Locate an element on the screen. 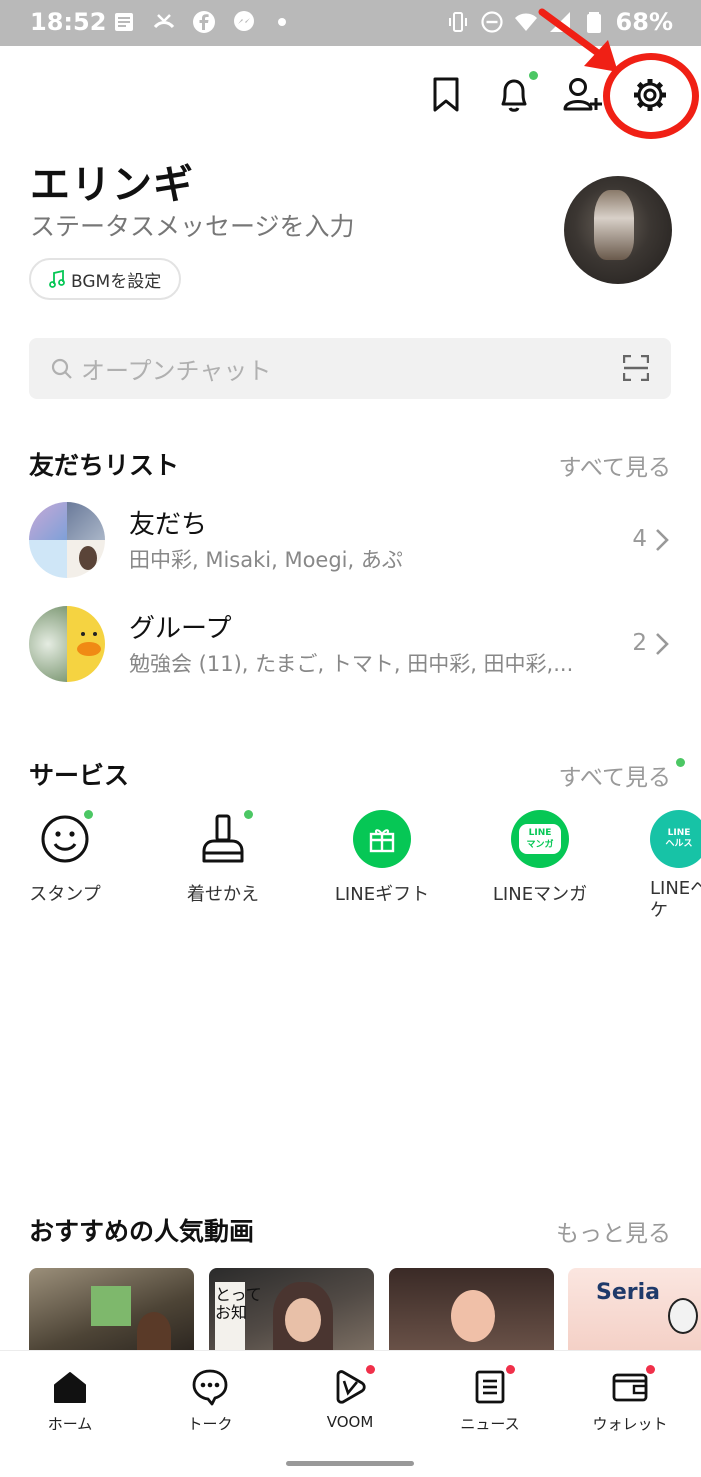 The width and height of the screenshot is (701, 1477). friends-row-names: 田中彩, Misaki, Moegi, あぷ is located at coordinates (266, 560).